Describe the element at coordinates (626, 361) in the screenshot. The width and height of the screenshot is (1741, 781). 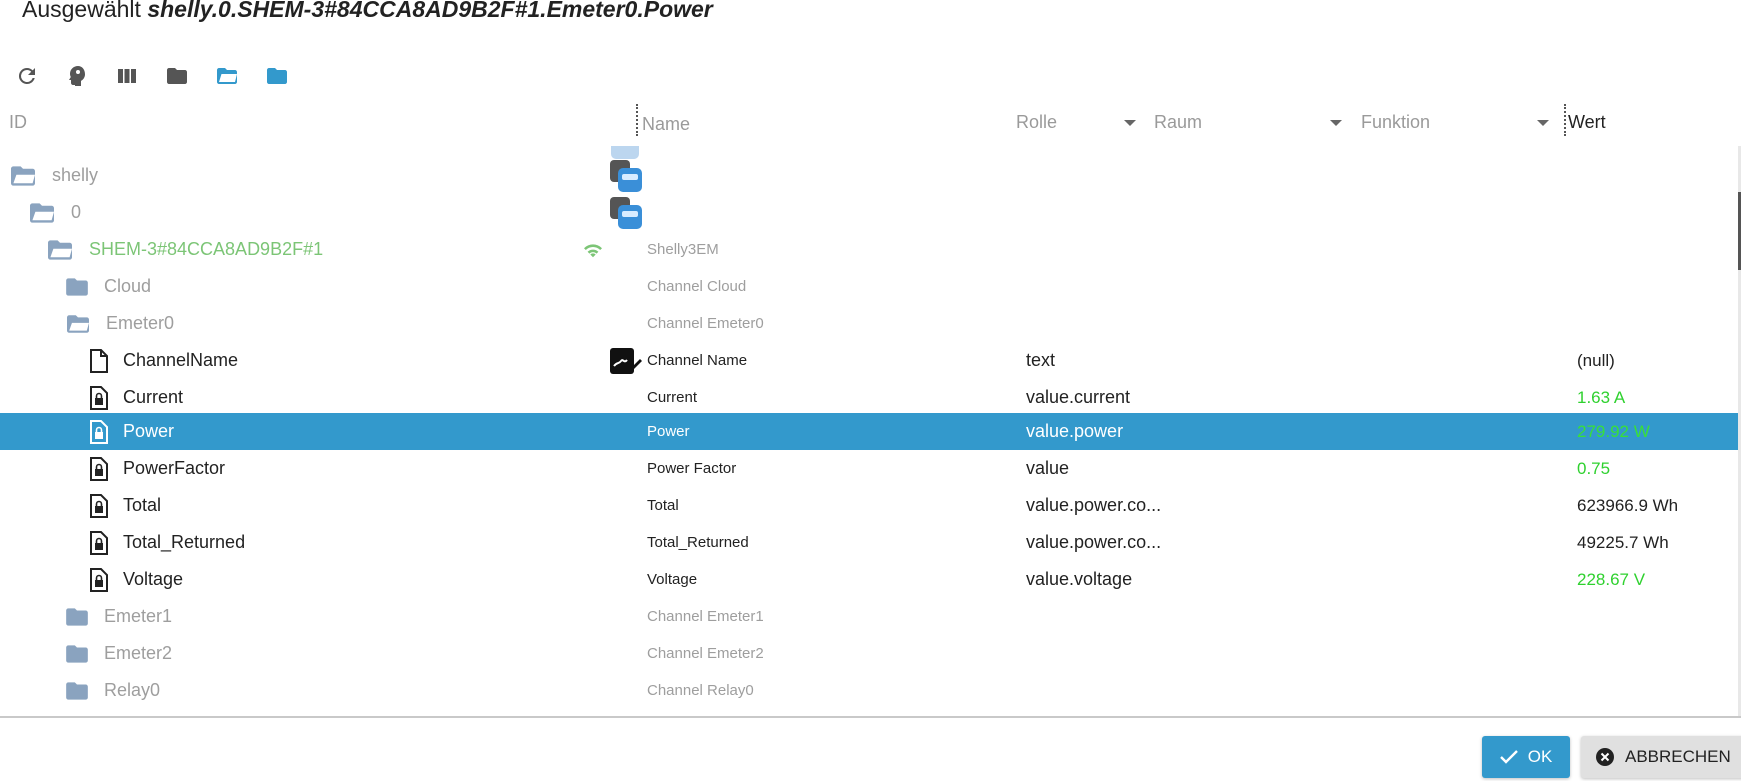
I see `edit-value-icon` at that location.